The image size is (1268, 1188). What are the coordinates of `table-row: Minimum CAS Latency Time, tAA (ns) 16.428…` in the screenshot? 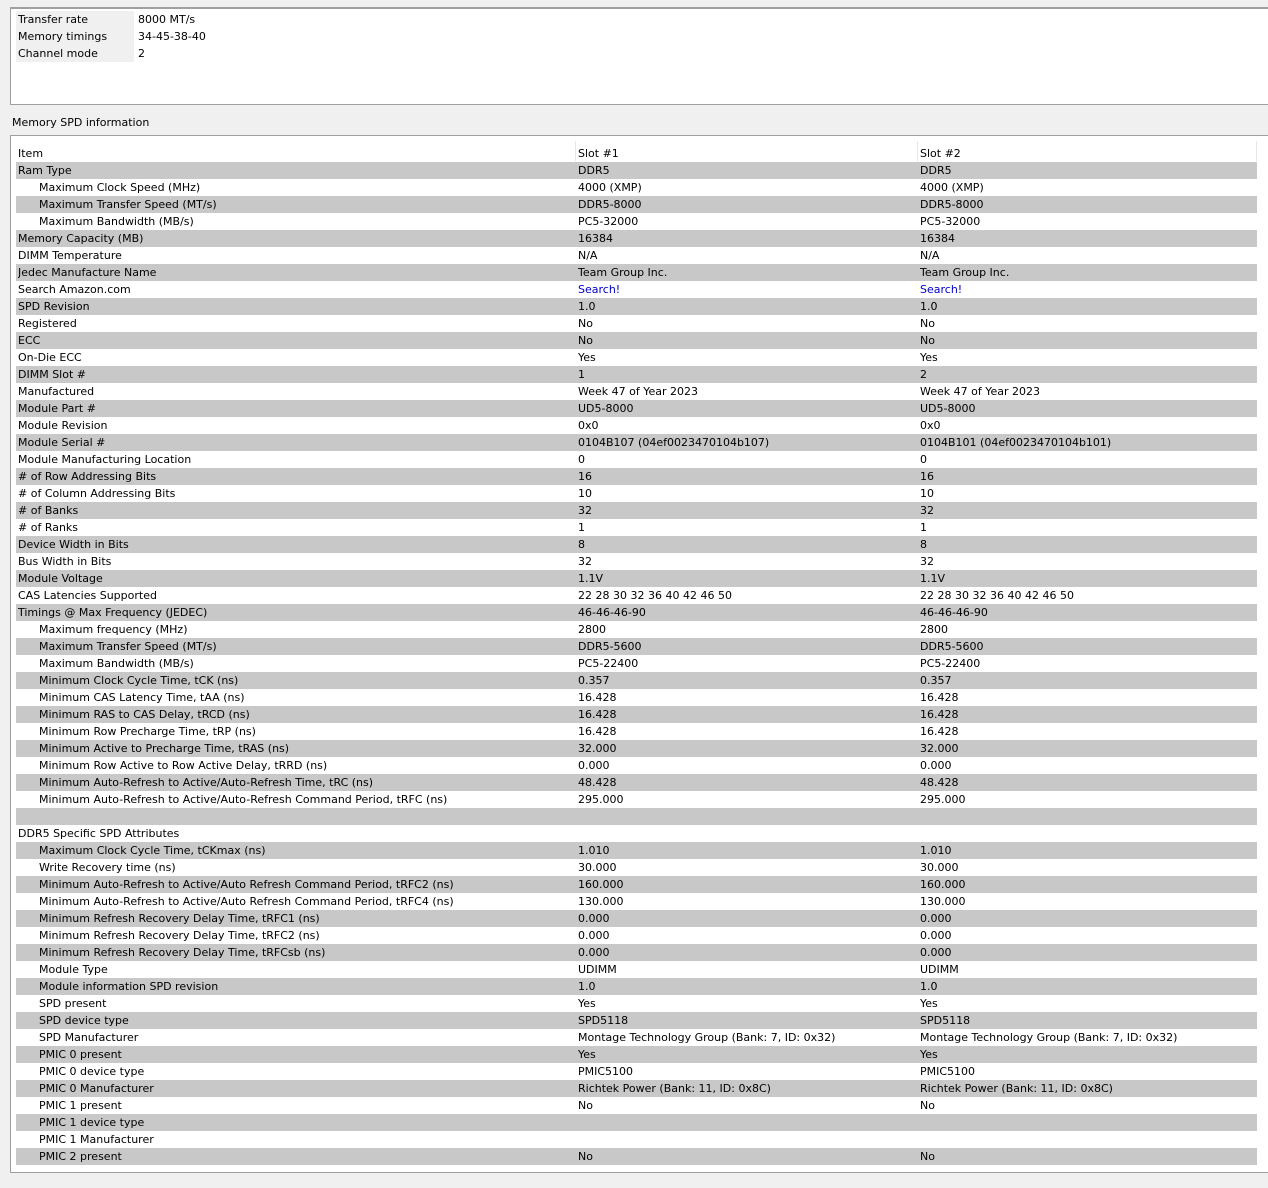 It's located at (636, 697).